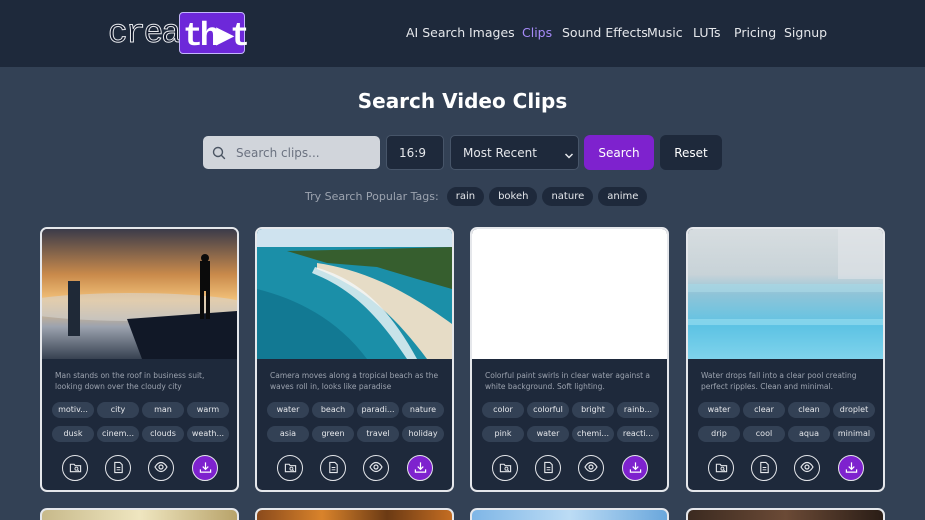 The width and height of the screenshot is (925, 520). I want to click on popular-tag-bokeh: bokeh, so click(513, 196).